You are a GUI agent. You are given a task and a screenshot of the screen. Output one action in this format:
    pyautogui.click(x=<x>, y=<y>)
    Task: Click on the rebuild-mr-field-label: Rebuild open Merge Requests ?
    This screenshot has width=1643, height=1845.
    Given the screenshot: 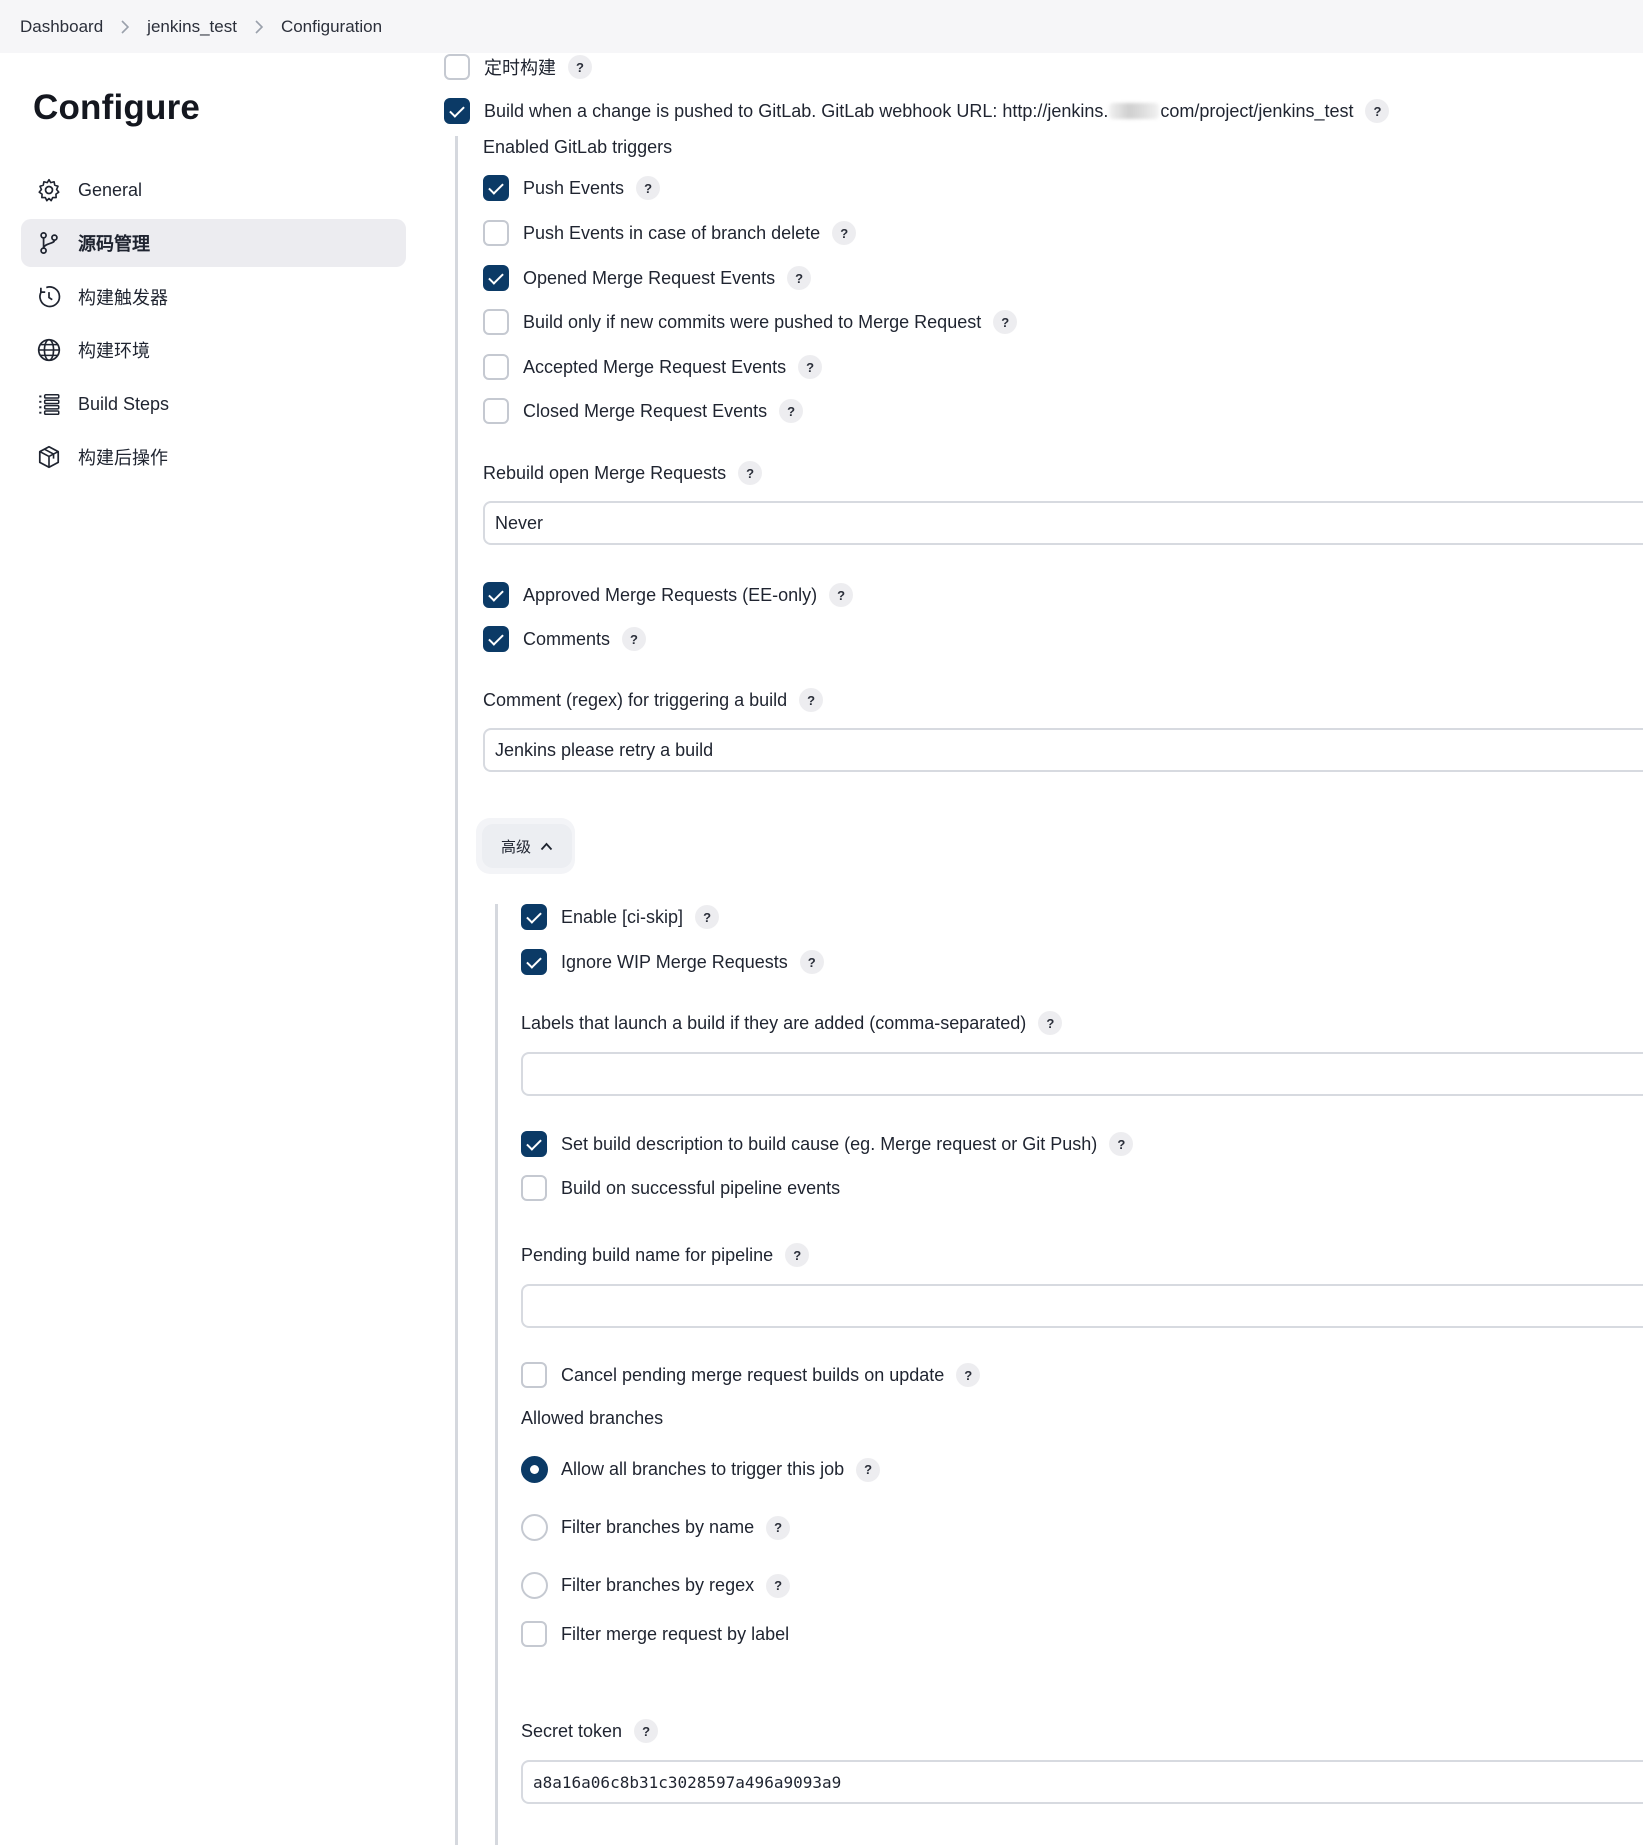 What is the action you would take?
    pyautogui.click(x=623, y=473)
    